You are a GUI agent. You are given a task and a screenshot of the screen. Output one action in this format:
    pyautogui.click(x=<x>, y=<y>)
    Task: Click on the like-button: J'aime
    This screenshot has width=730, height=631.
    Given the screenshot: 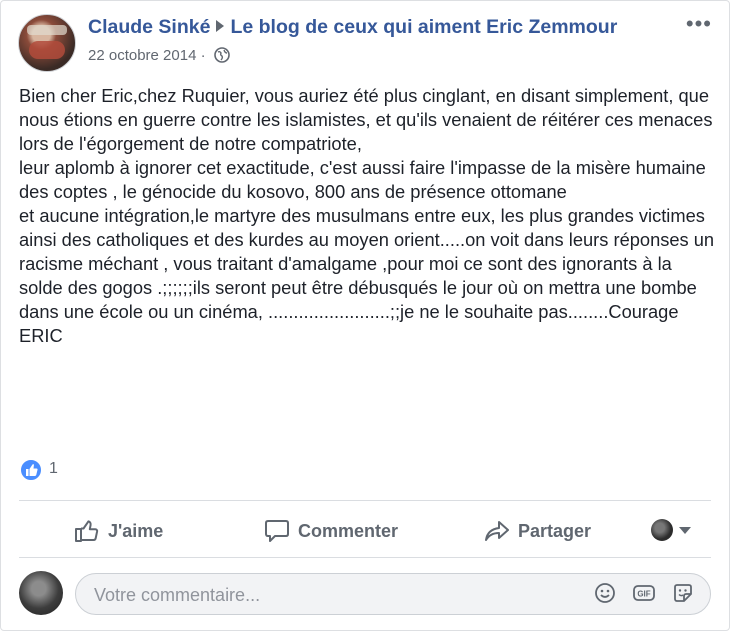 What is the action you would take?
    pyautogui.click(x=118, y=531)
    